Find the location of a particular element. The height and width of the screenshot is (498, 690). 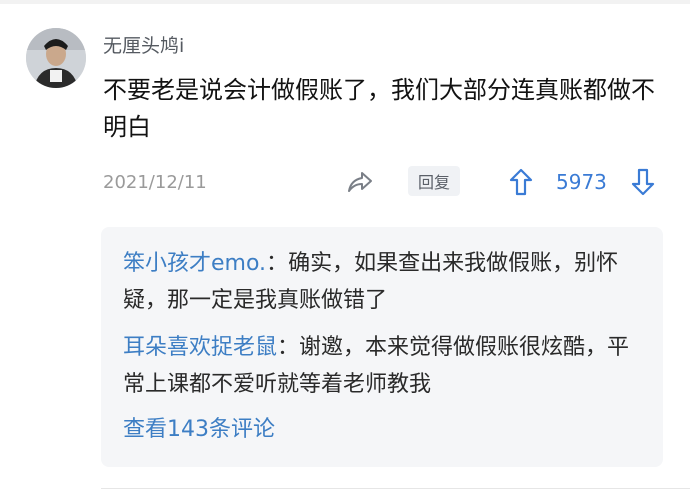

upvote-button is located at coordinates (521, 182).